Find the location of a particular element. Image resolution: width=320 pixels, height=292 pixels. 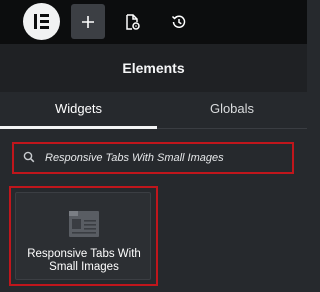

tab-widgets: Widgets is located at coordinates (78, 110).